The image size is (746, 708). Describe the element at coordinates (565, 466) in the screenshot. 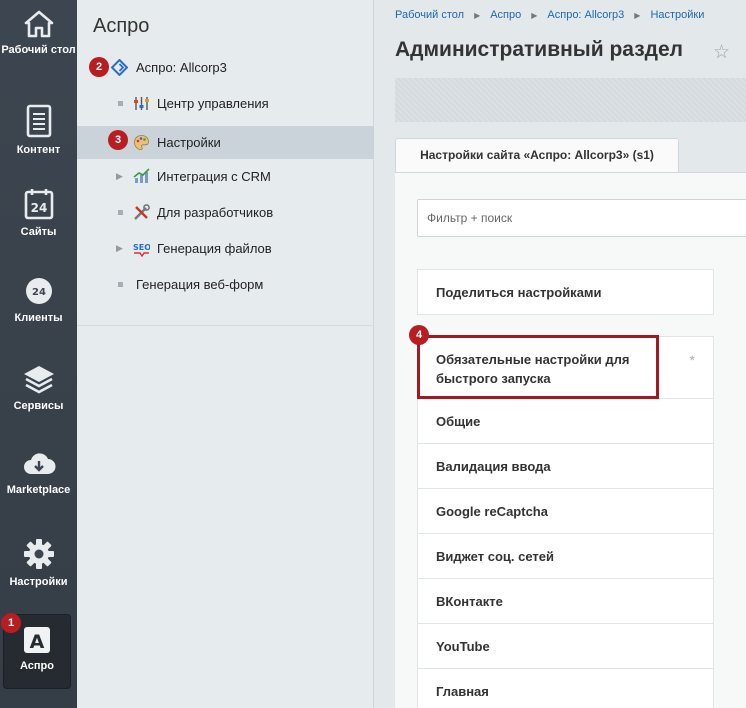

I see `settings-item-input-validation: Валидация ввода` at that location.